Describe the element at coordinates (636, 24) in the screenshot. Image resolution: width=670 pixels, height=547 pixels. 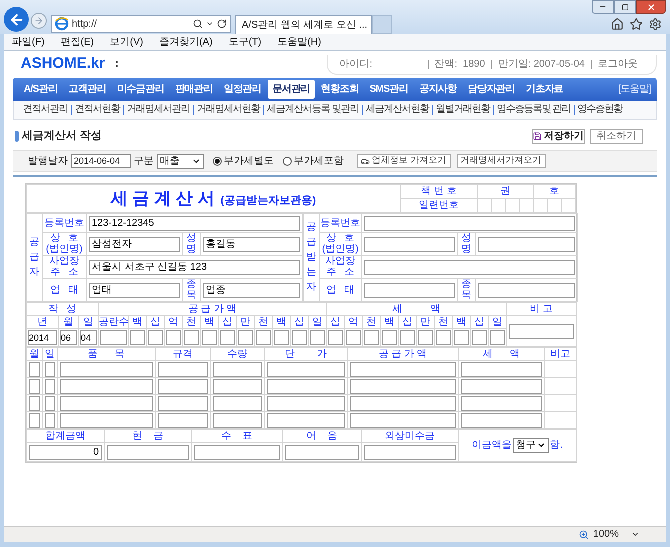
I see `favorites-icon` at that location.